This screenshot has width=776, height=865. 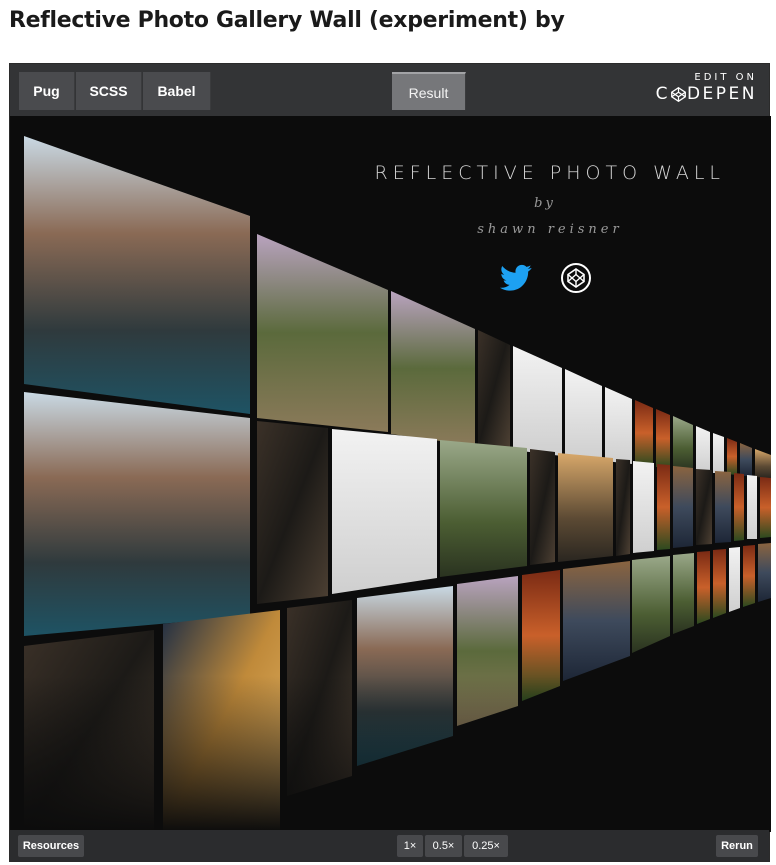 I want to click on codepen-logo-rest: DEPEN, so click(x=721, y=94).